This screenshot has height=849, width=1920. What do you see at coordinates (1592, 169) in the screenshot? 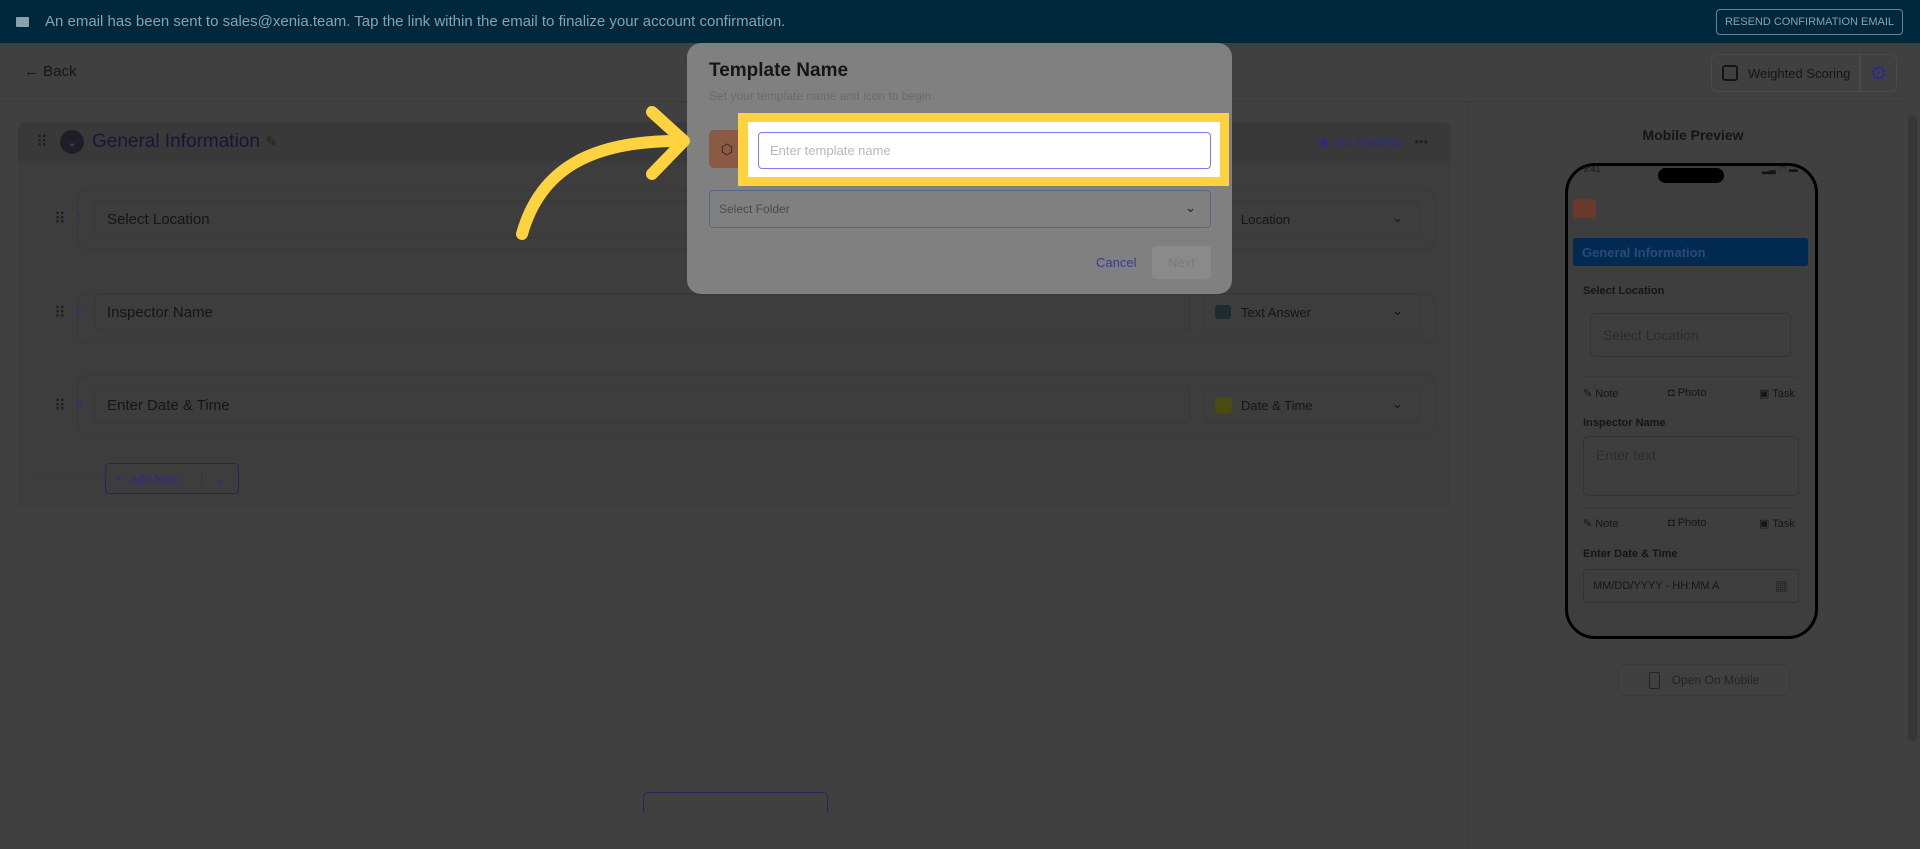
I see `phone-time: 9:41` at bounding box center [1592, 169].